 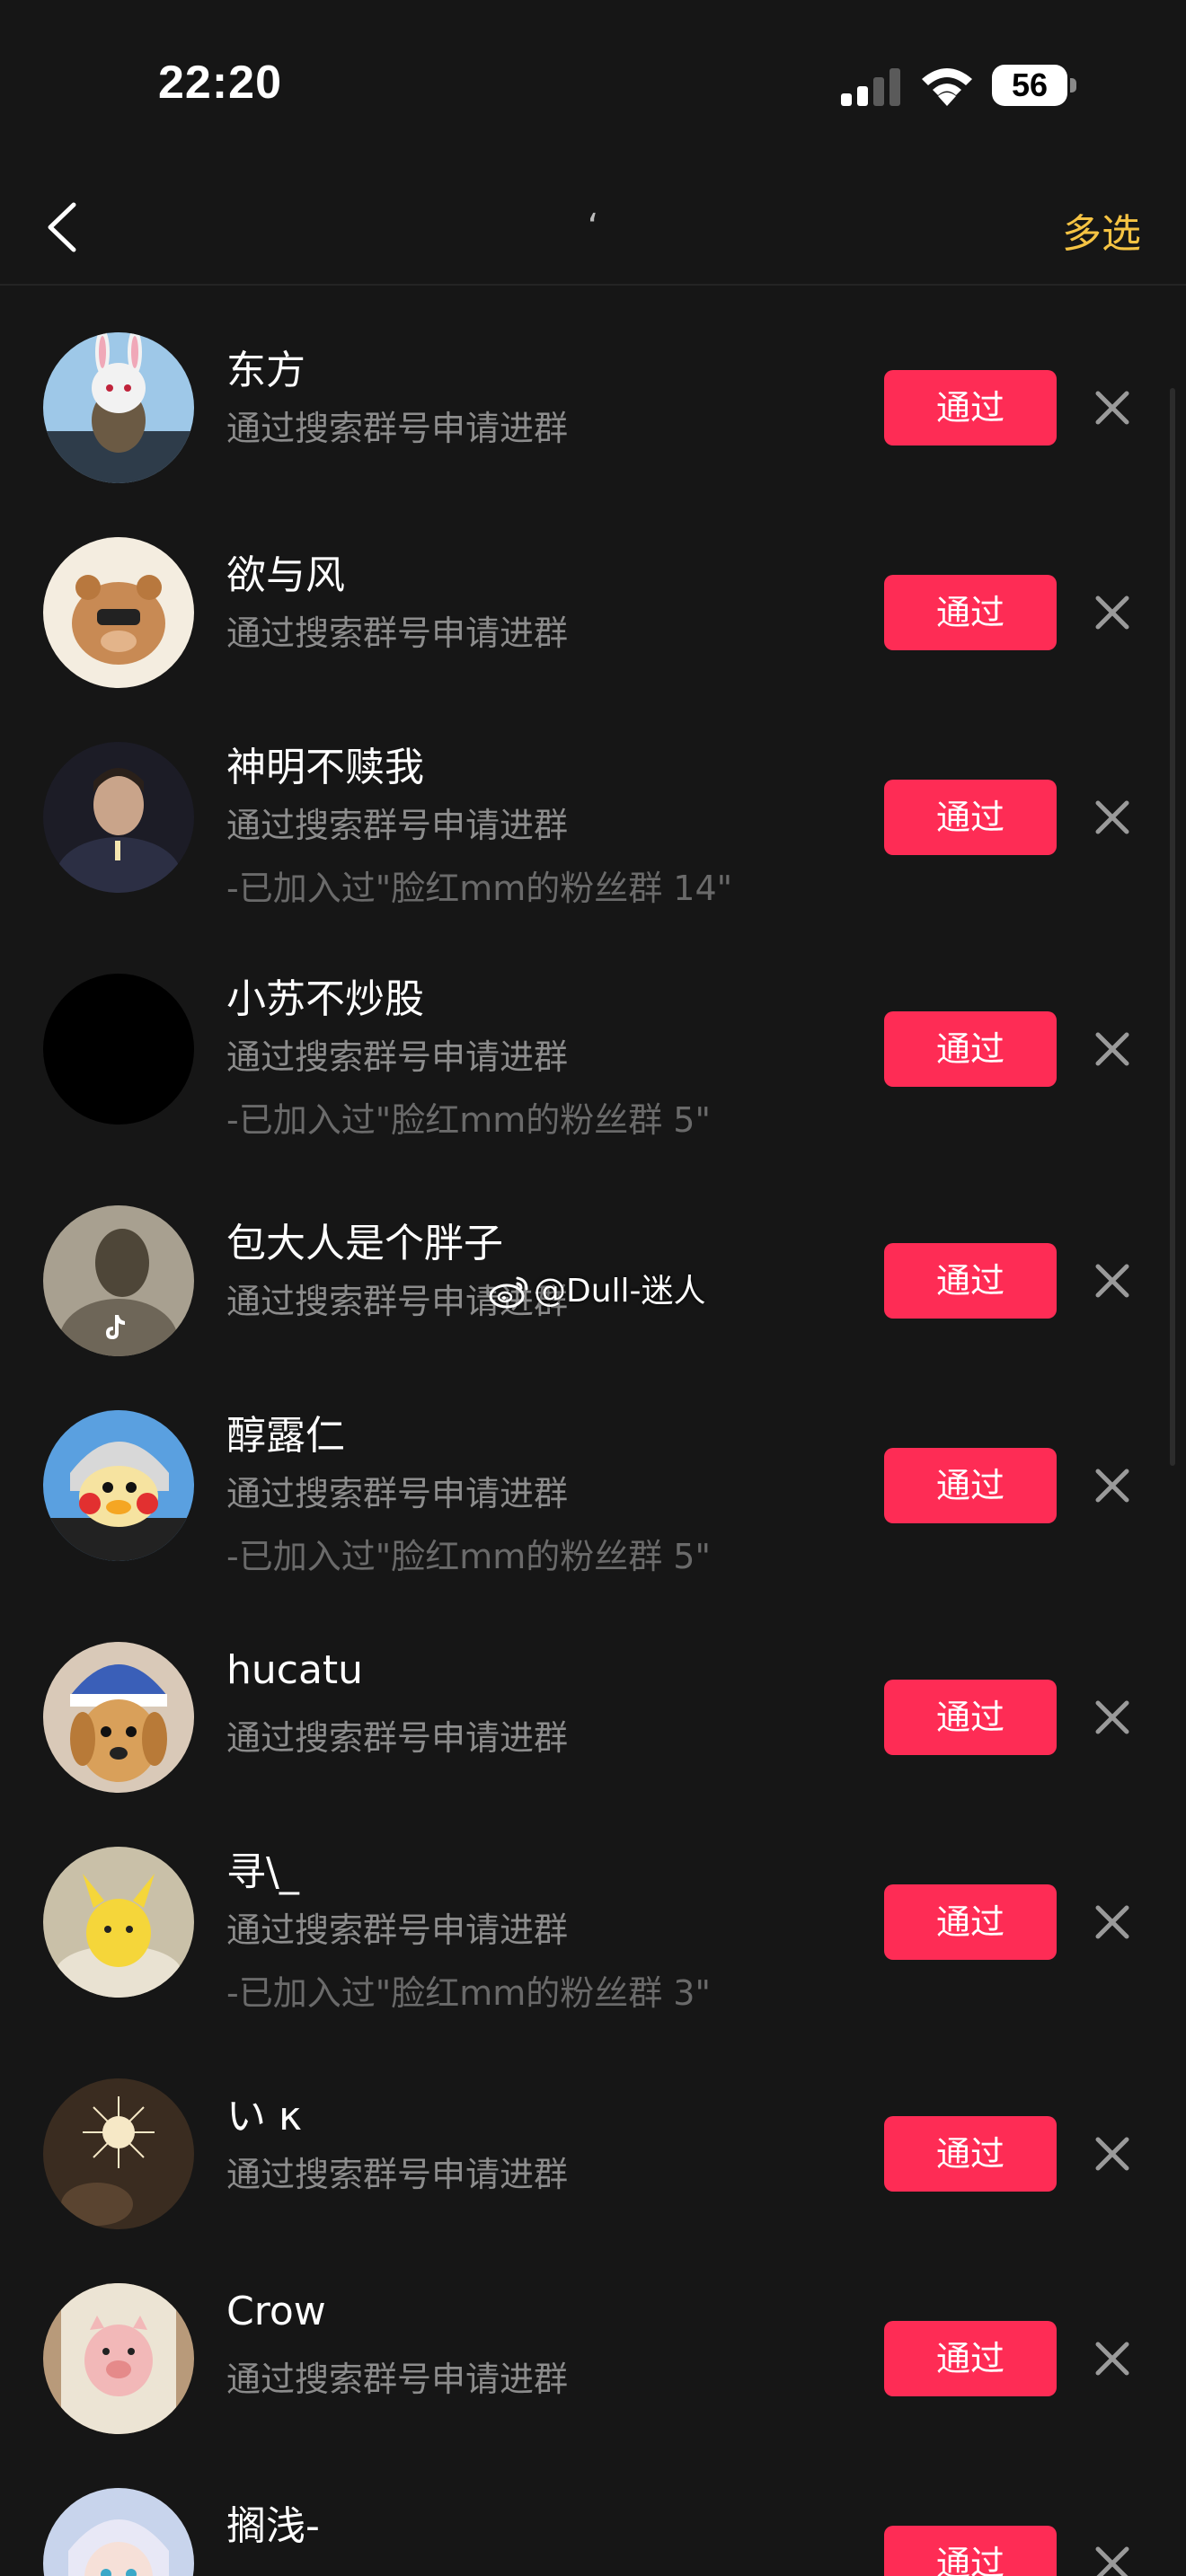 What do you see at coordinates (870, 87) in the screenshot?
I see `cellular-signal-icon` at bounding box center [870, 87].